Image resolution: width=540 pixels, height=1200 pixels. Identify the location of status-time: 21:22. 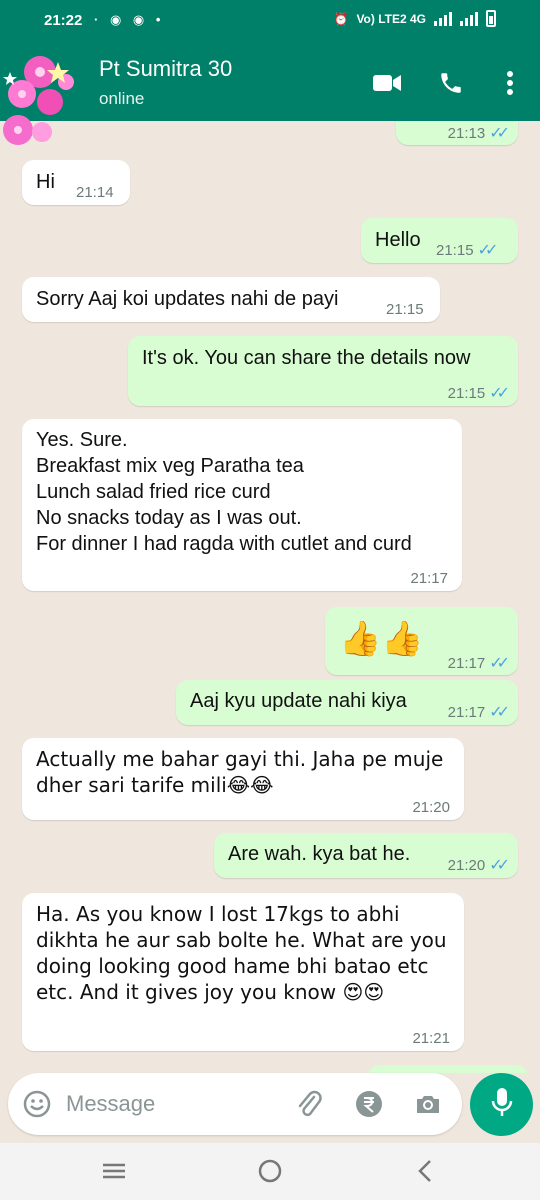
(63, 20).